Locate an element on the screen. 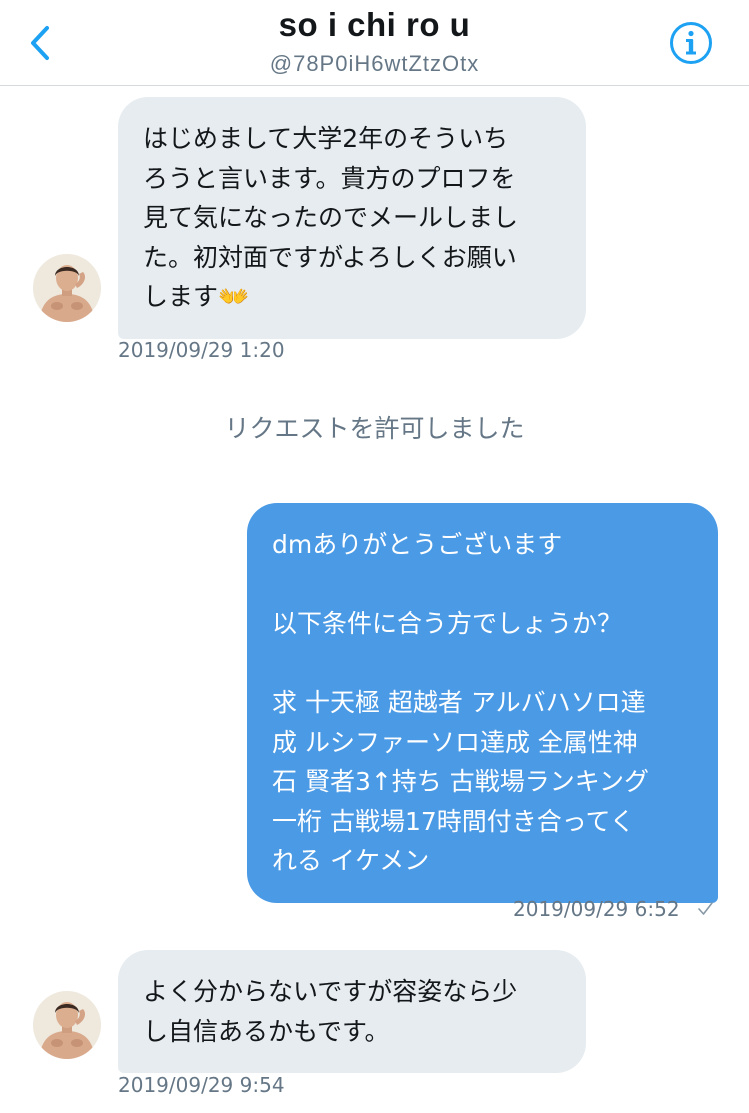 The width and height of the screenshot is (749, 1113). message-line: dmありがとうございます is located at coordinates (417, 544).